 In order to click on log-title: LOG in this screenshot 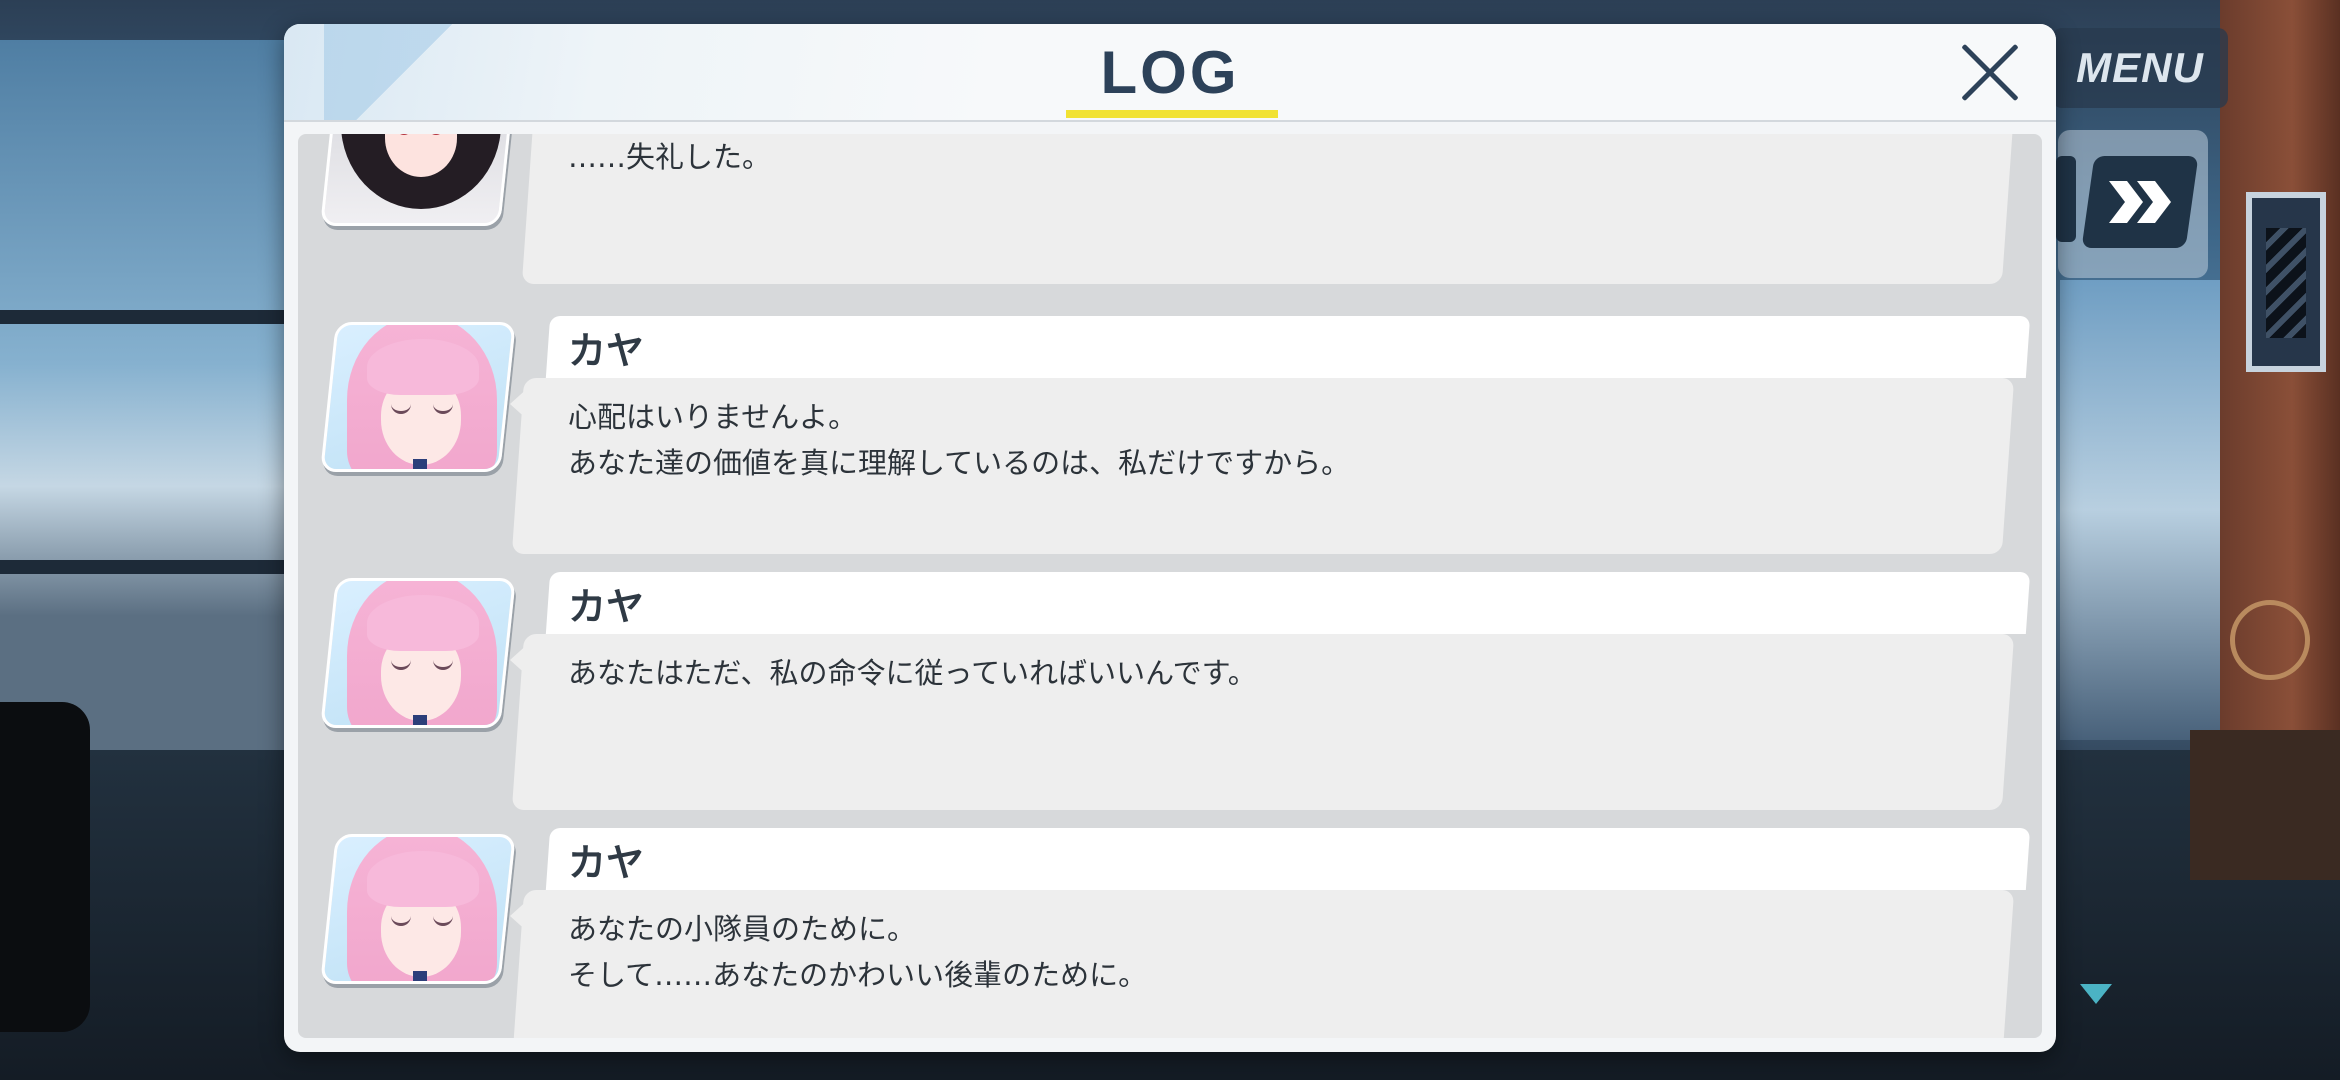, I will do `click(1170, 72)`.